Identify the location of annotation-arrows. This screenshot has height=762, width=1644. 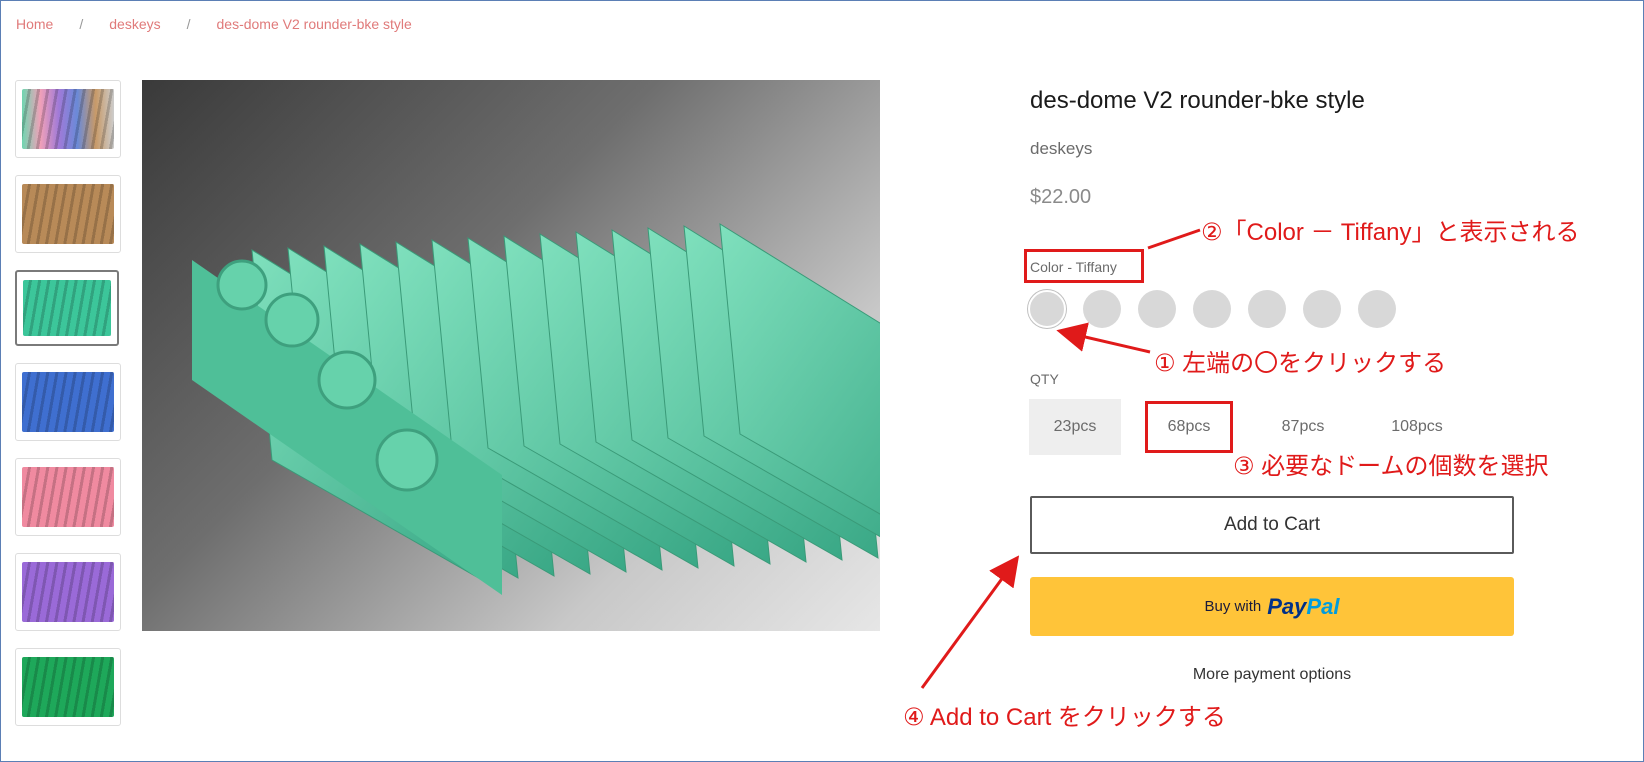
(1060, 458).